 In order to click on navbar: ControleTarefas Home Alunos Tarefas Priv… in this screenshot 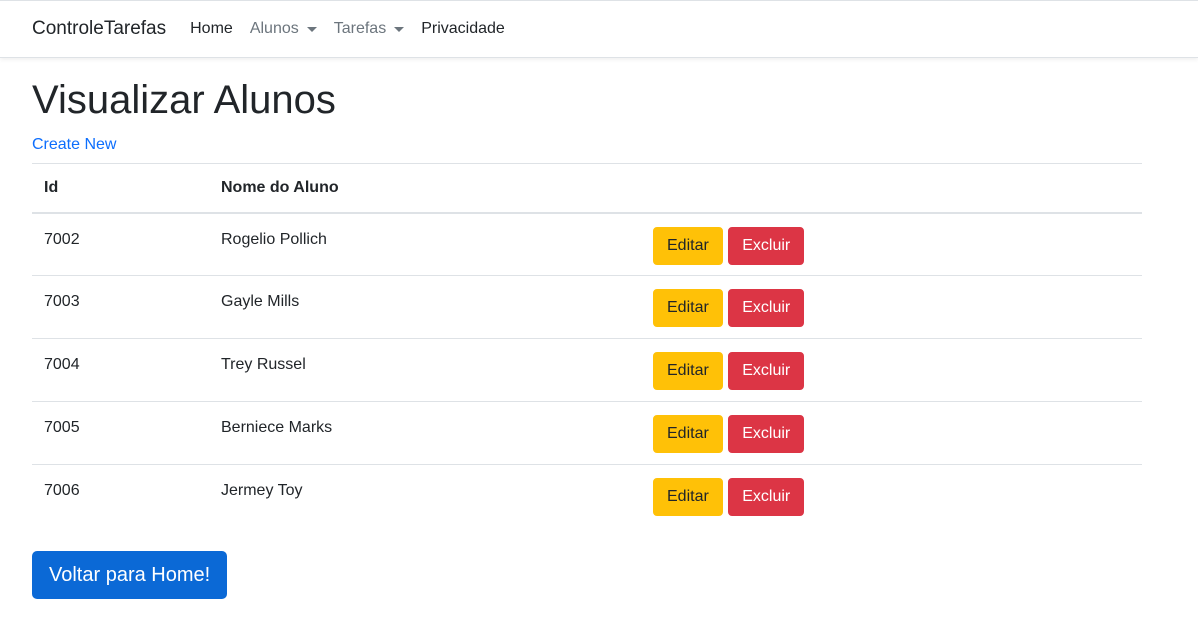, I will do `click(599, 29)`.